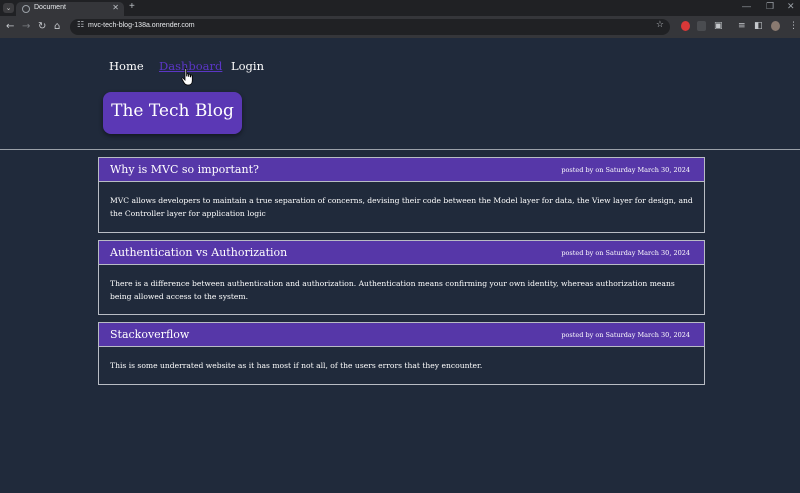  I want to click on url-text: mvc-tech-blog-138a.onrender.com, so click(141, 25).